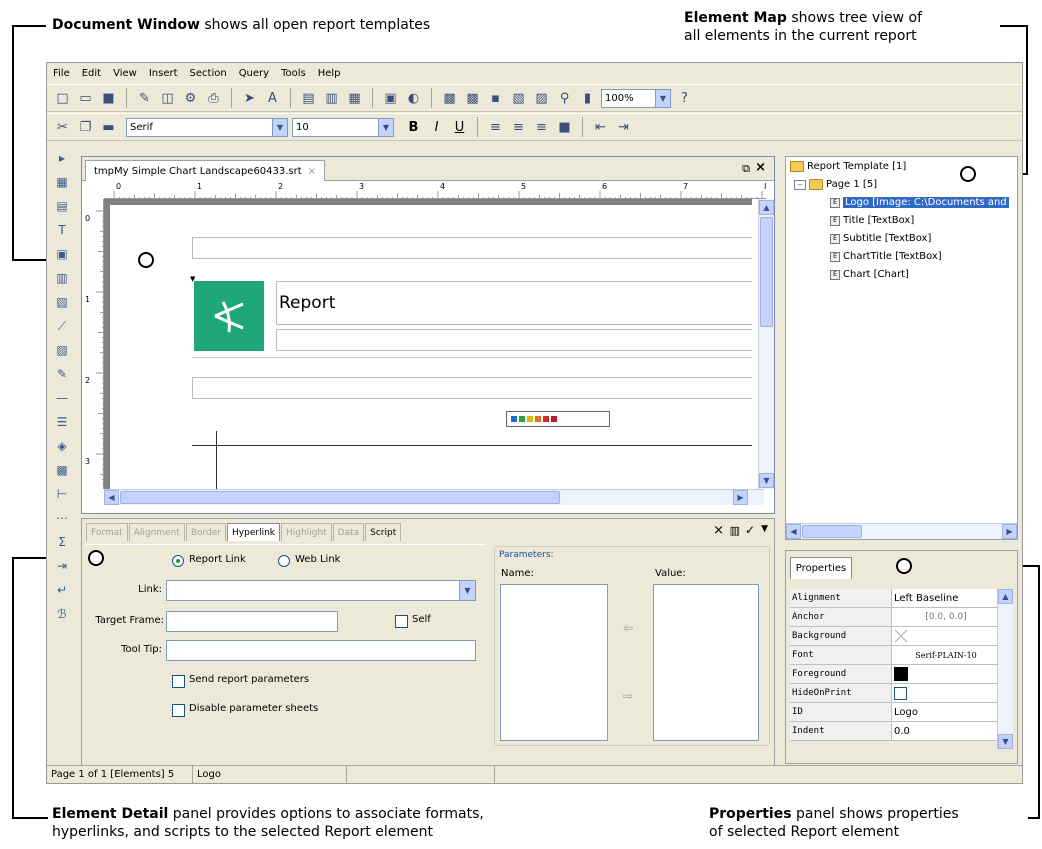 Image resolution: width=1042 pixels, height=849 pixels. Describe the element at coordinates (472, 248) in the screenshot. I see `header-band` at that location.